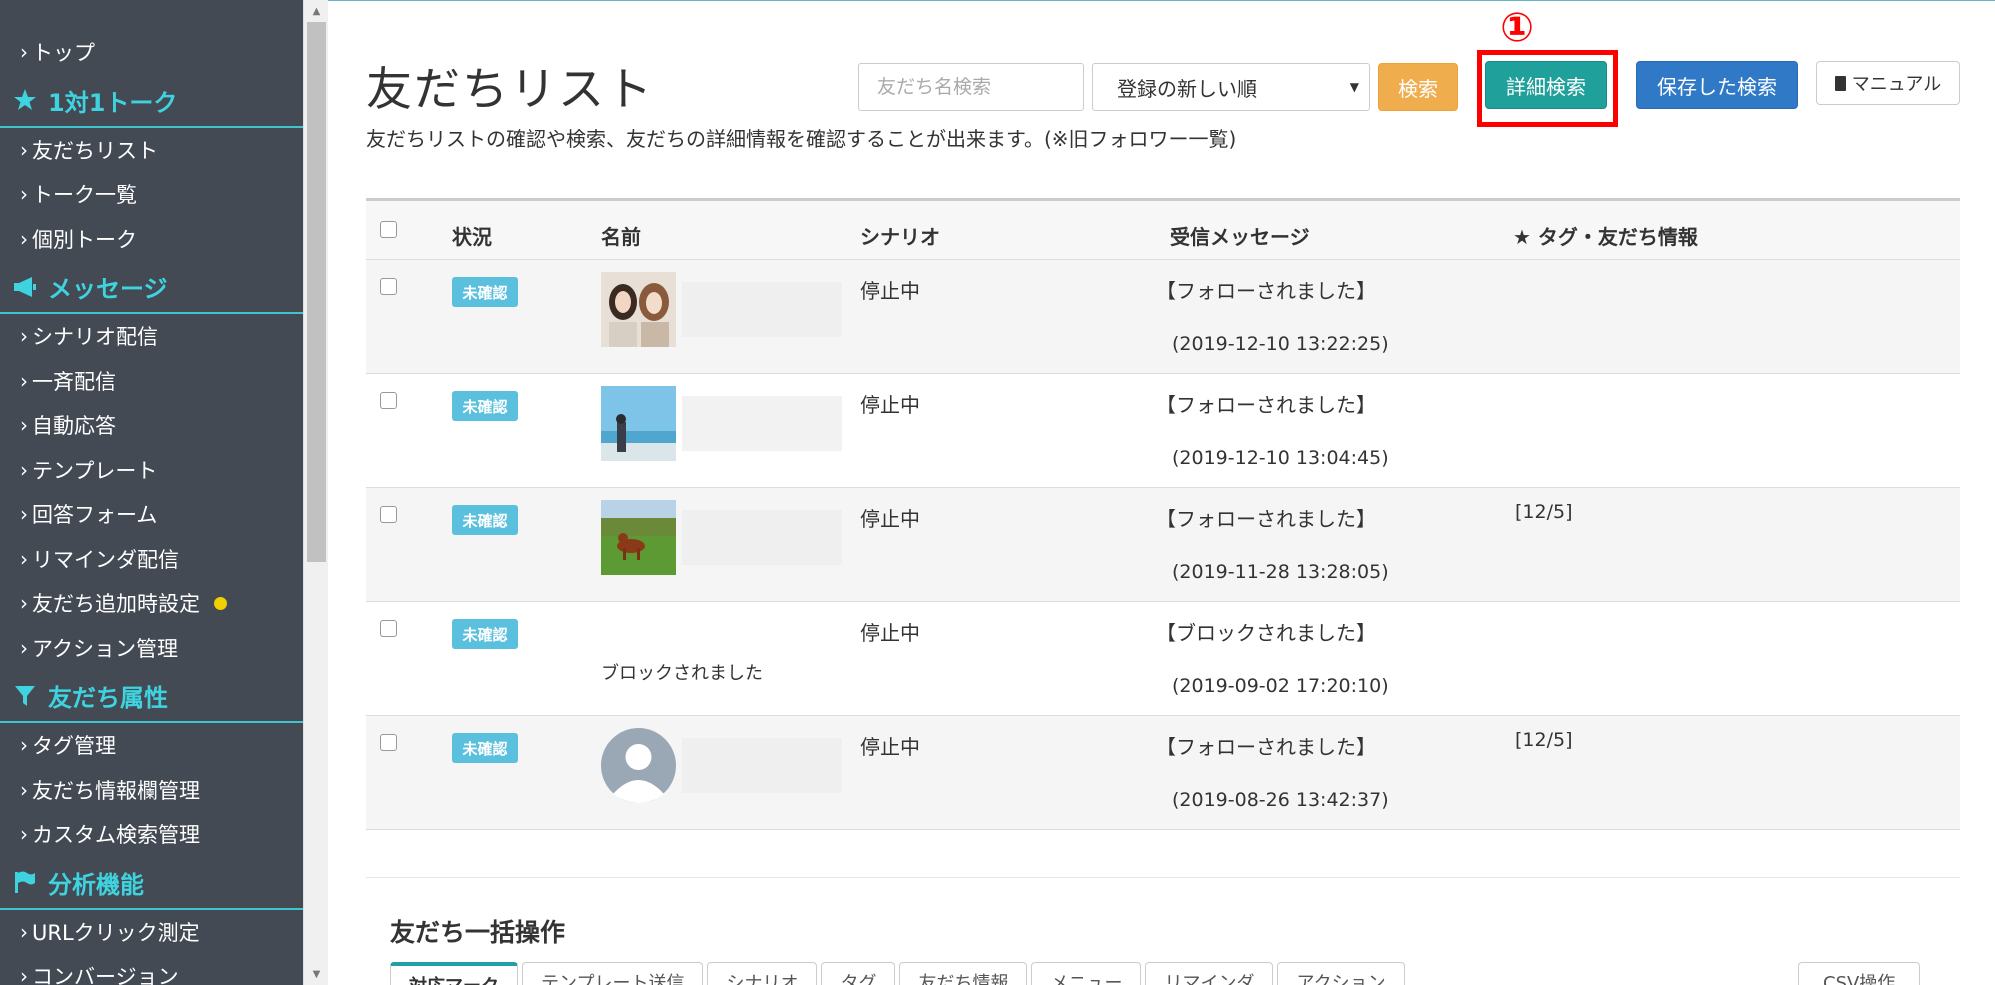 This screenshot has height=985, width=1995. Describe the element at coordinates (151, 969) in the screenshot. I see `sidebar-item-20: › コンバージョン` at that location.